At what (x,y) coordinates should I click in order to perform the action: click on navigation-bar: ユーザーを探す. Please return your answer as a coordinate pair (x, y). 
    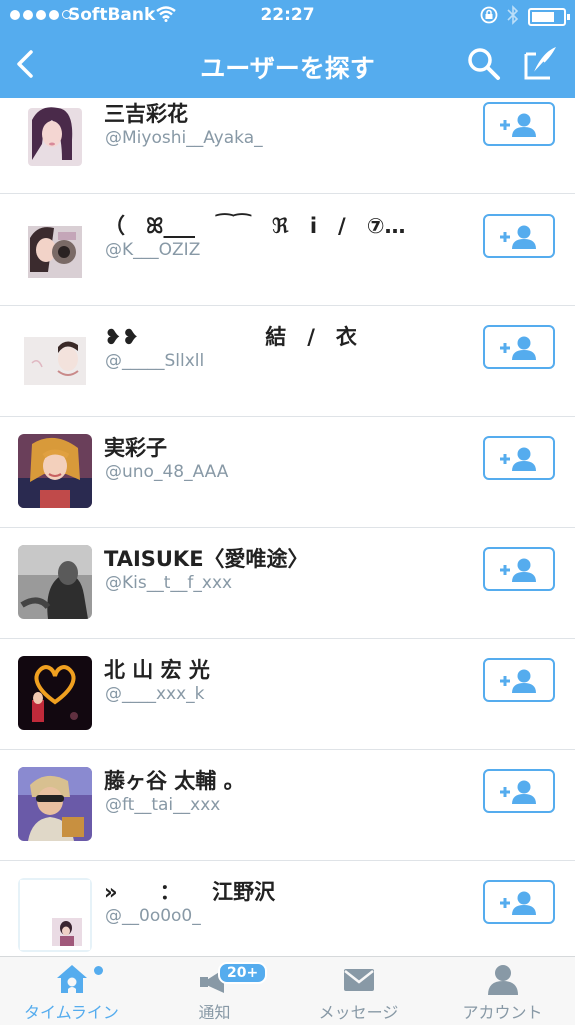
    Looking at the image, I should click on (287, 65).